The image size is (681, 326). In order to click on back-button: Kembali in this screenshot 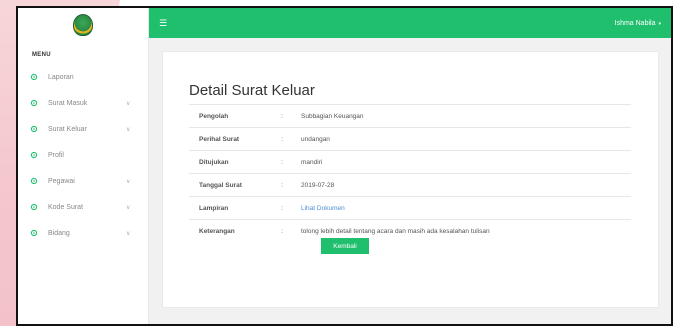, I will do `click(345, 246)`.